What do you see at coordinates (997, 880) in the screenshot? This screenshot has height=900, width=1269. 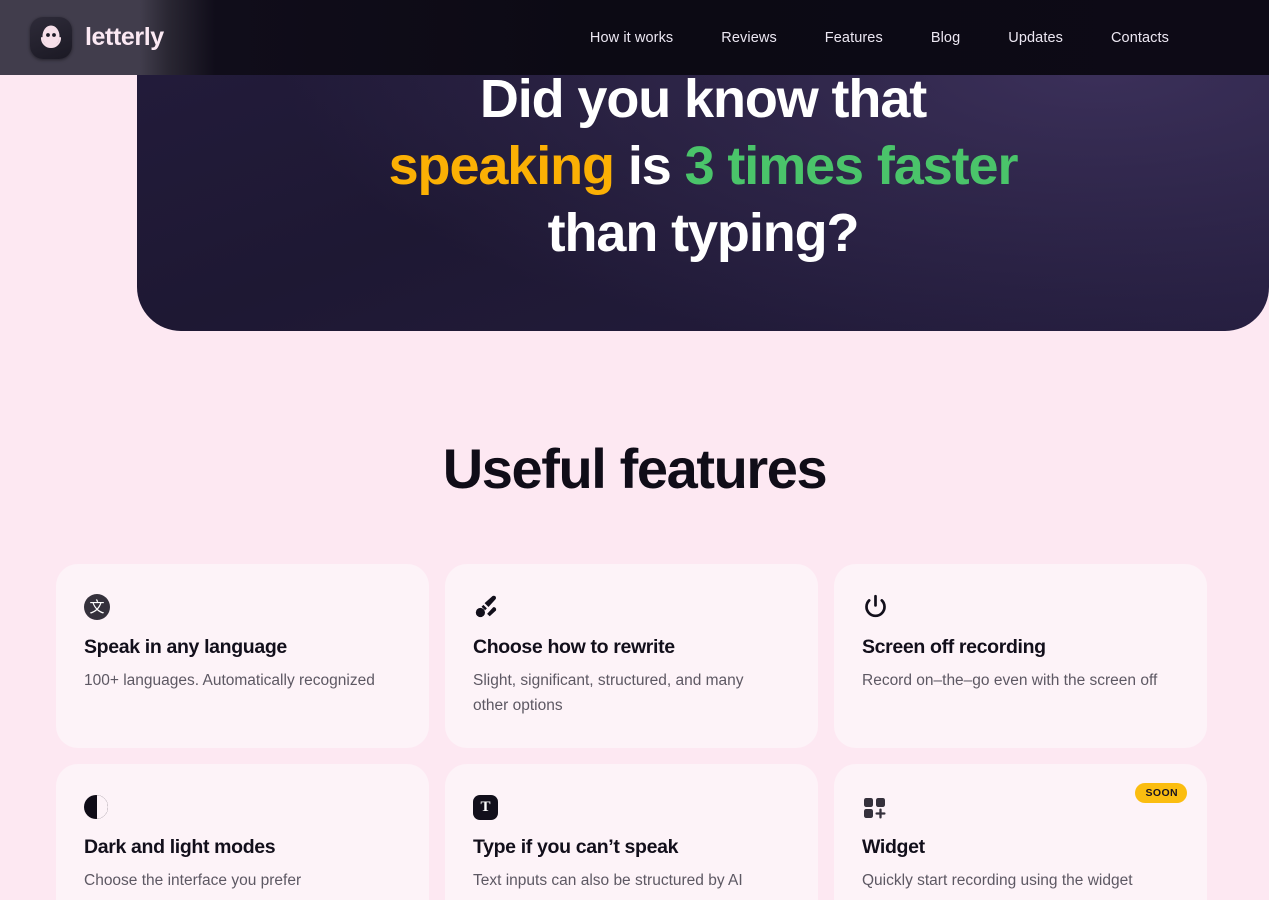 I see `feature-card-description: Quickly start recording using the widget` at bounding box center [997, 880].